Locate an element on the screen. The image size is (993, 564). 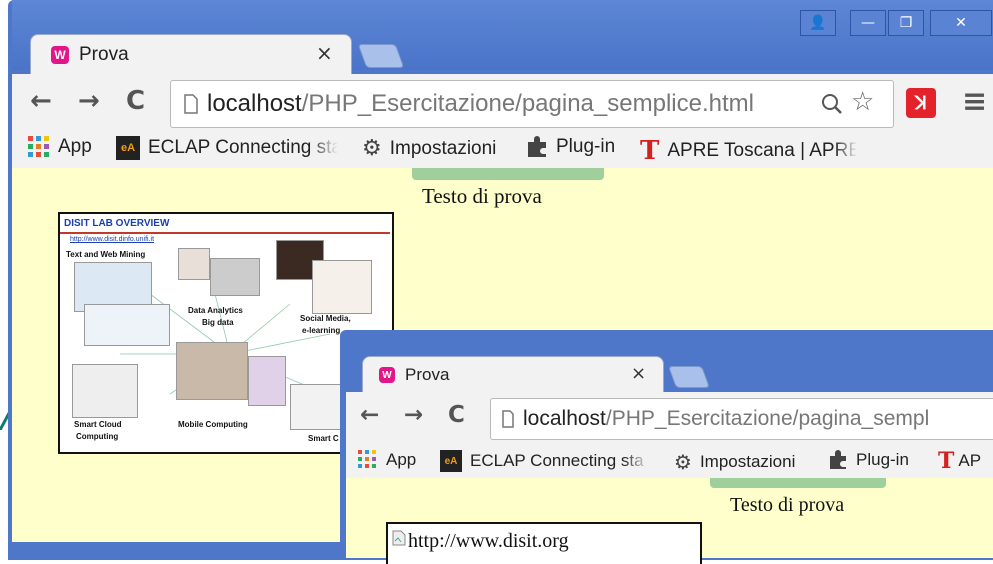
reload-button: C is located at coordinates (135, 101).